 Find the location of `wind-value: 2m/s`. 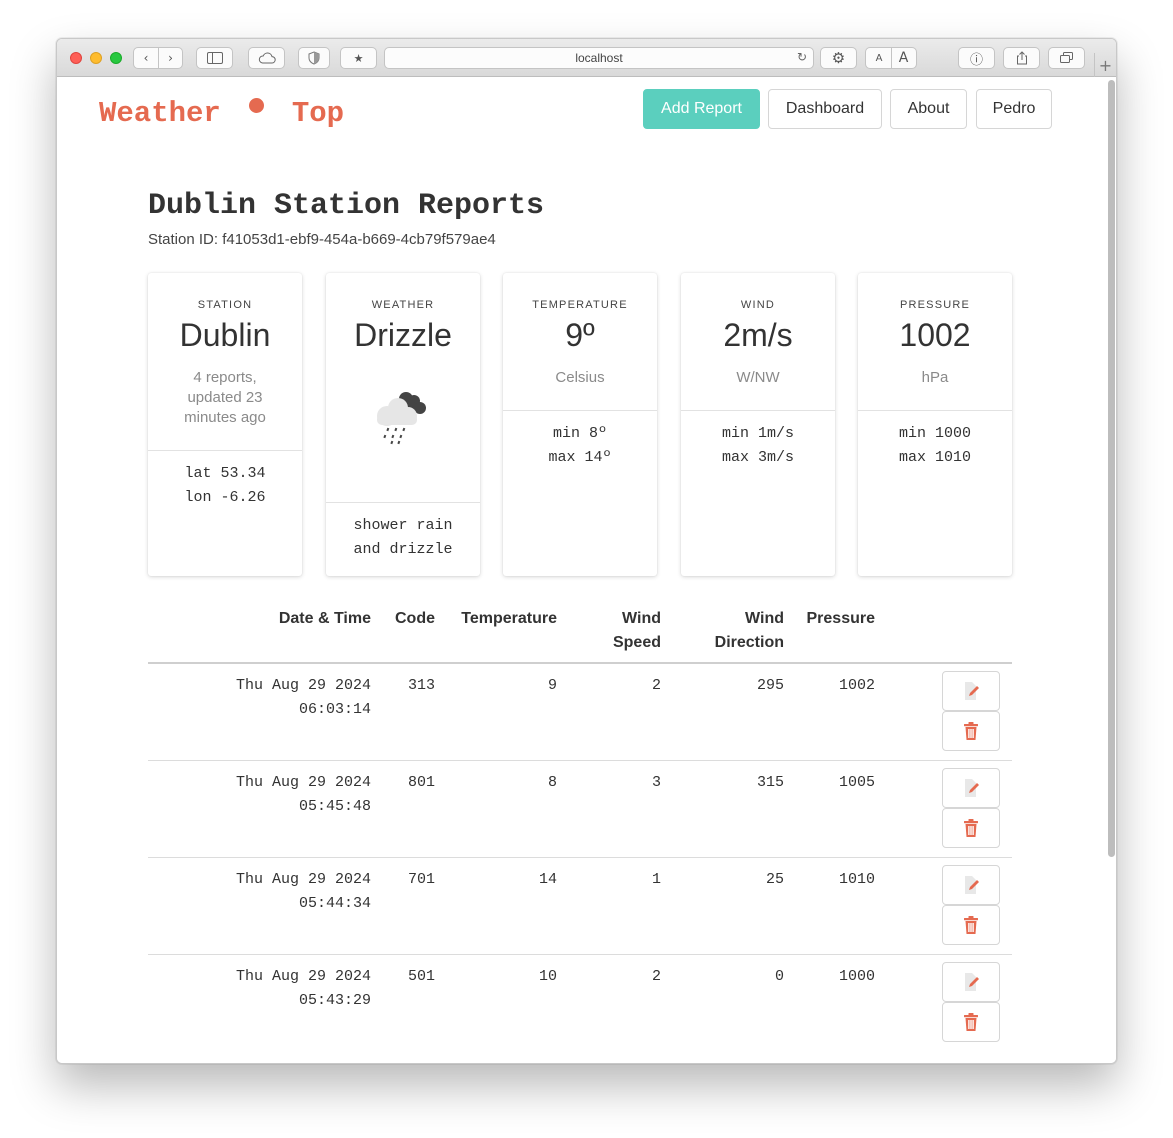

wind-value: 2m/s is located at coordinates (758, 335).